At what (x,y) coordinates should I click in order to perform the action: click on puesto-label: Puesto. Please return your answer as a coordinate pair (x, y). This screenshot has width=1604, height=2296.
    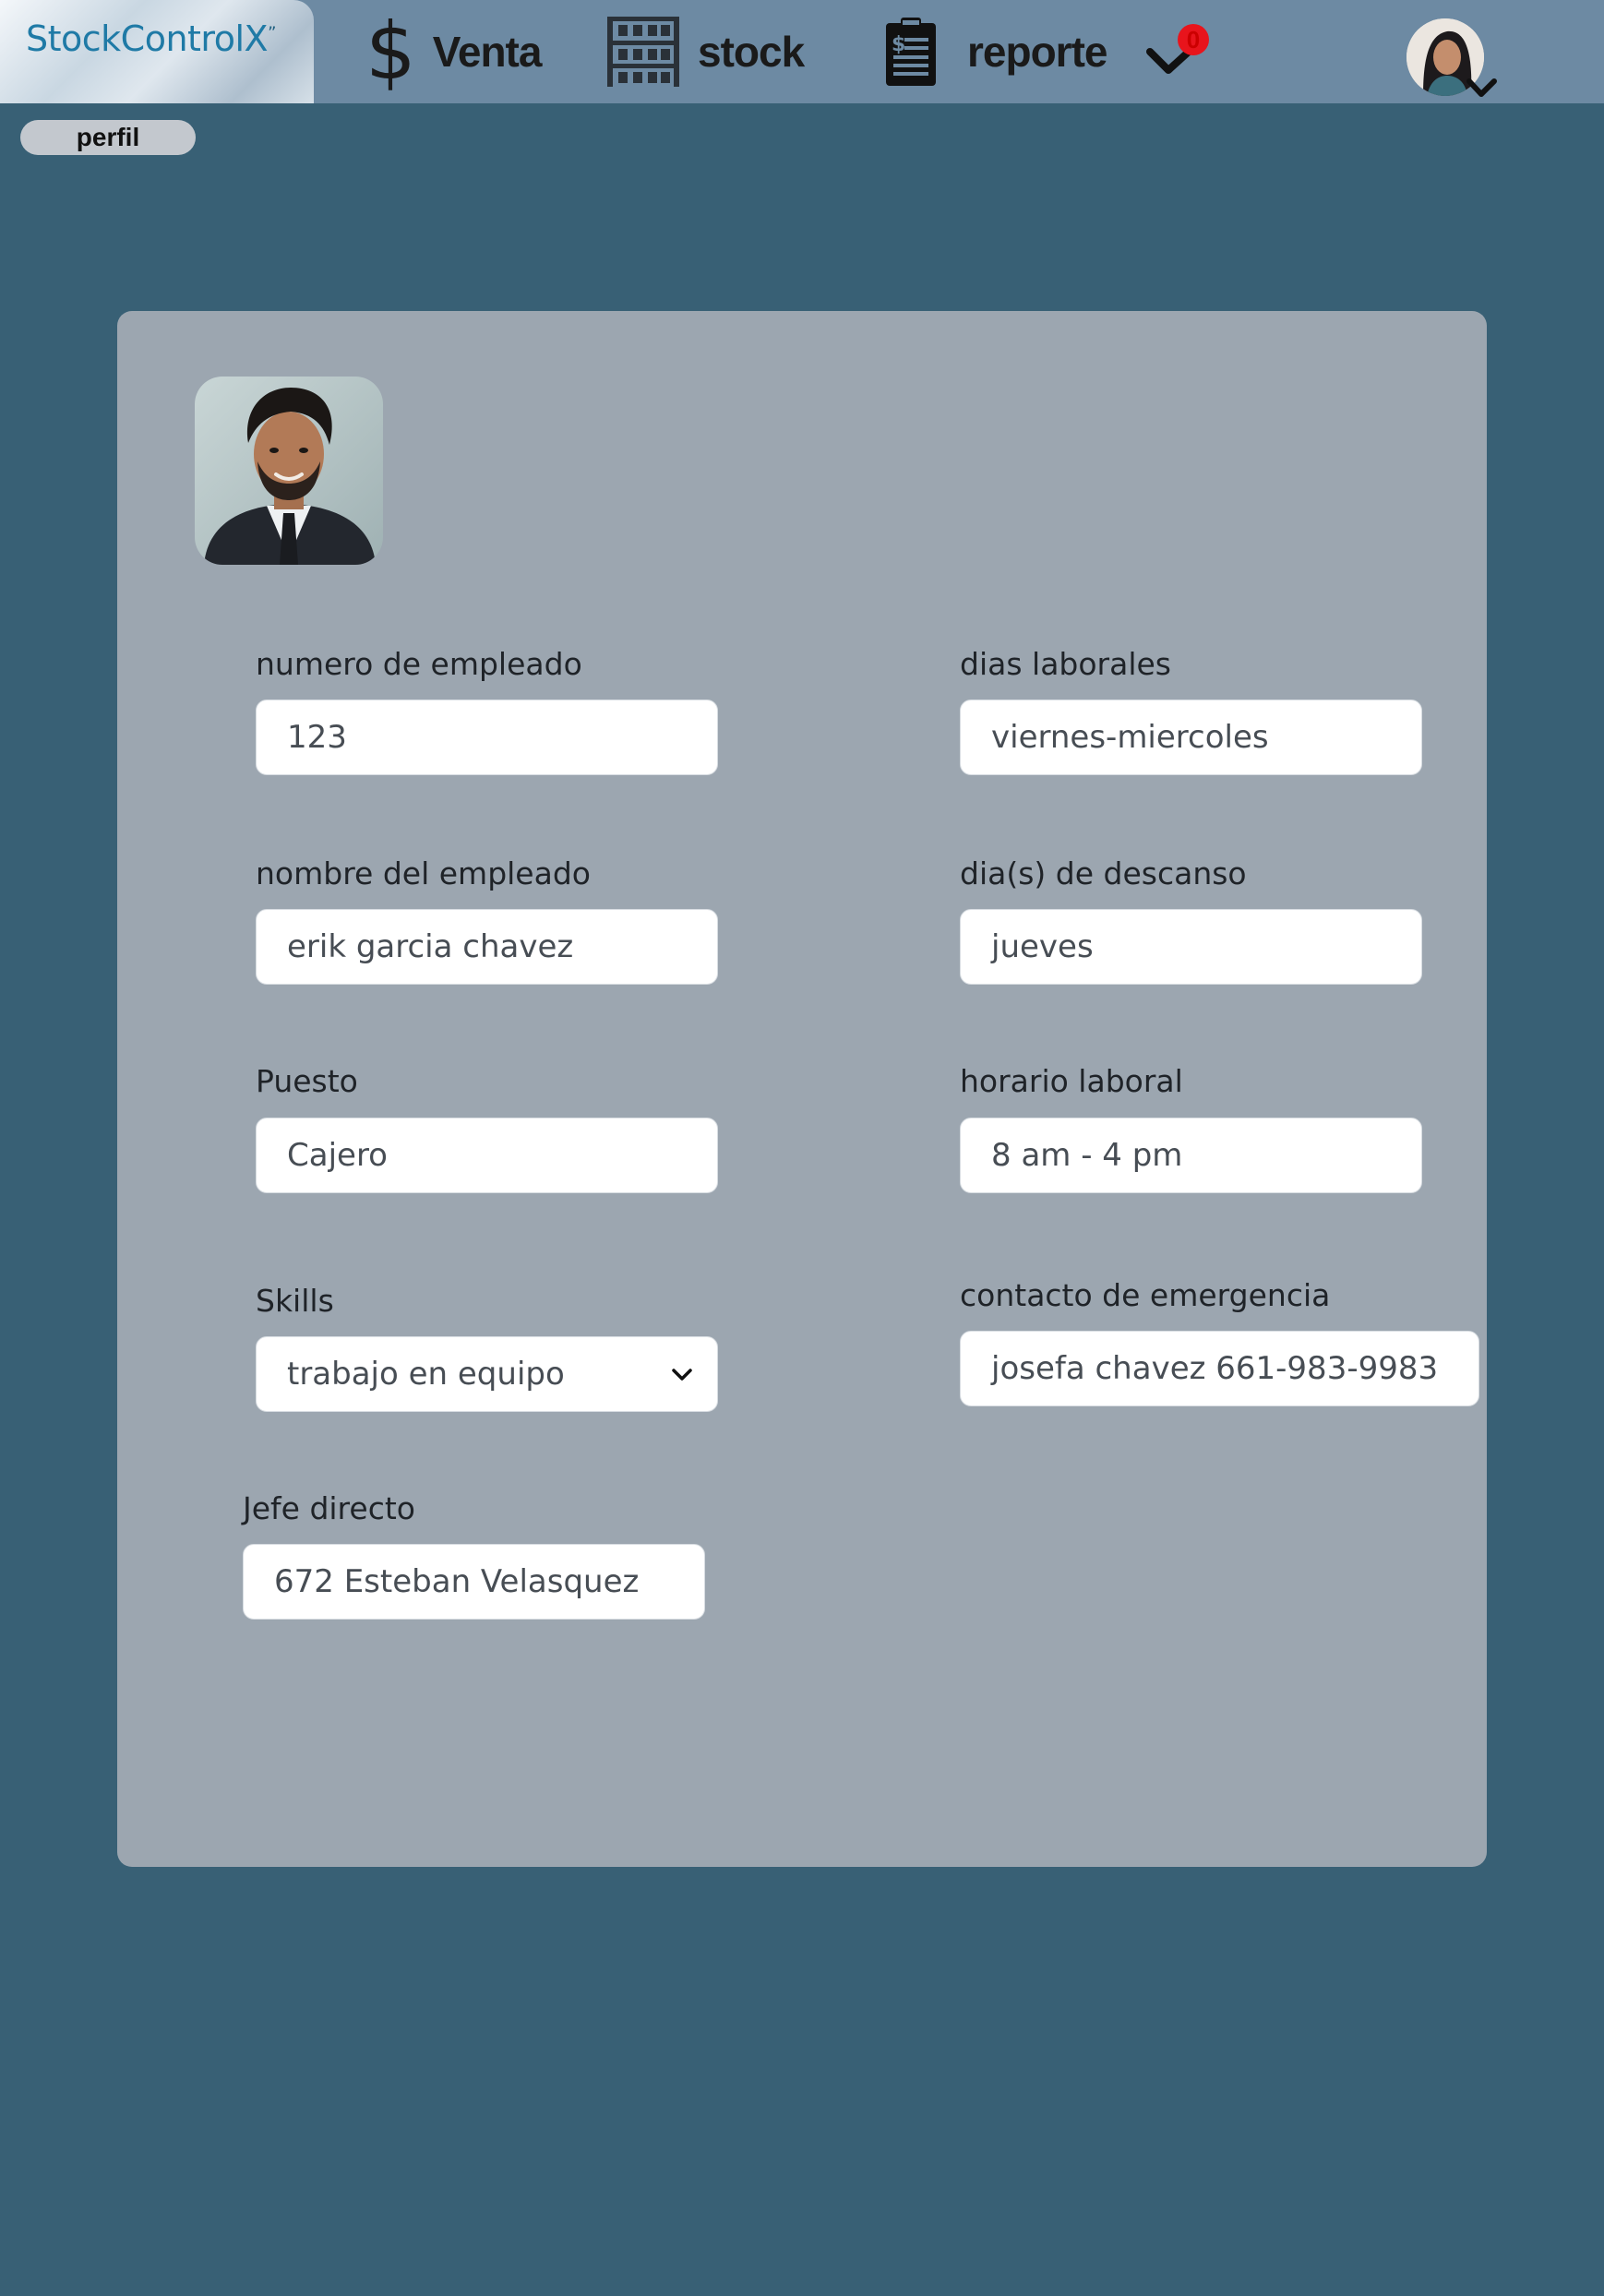
    Looking at the image, I should click on (307, 1081).